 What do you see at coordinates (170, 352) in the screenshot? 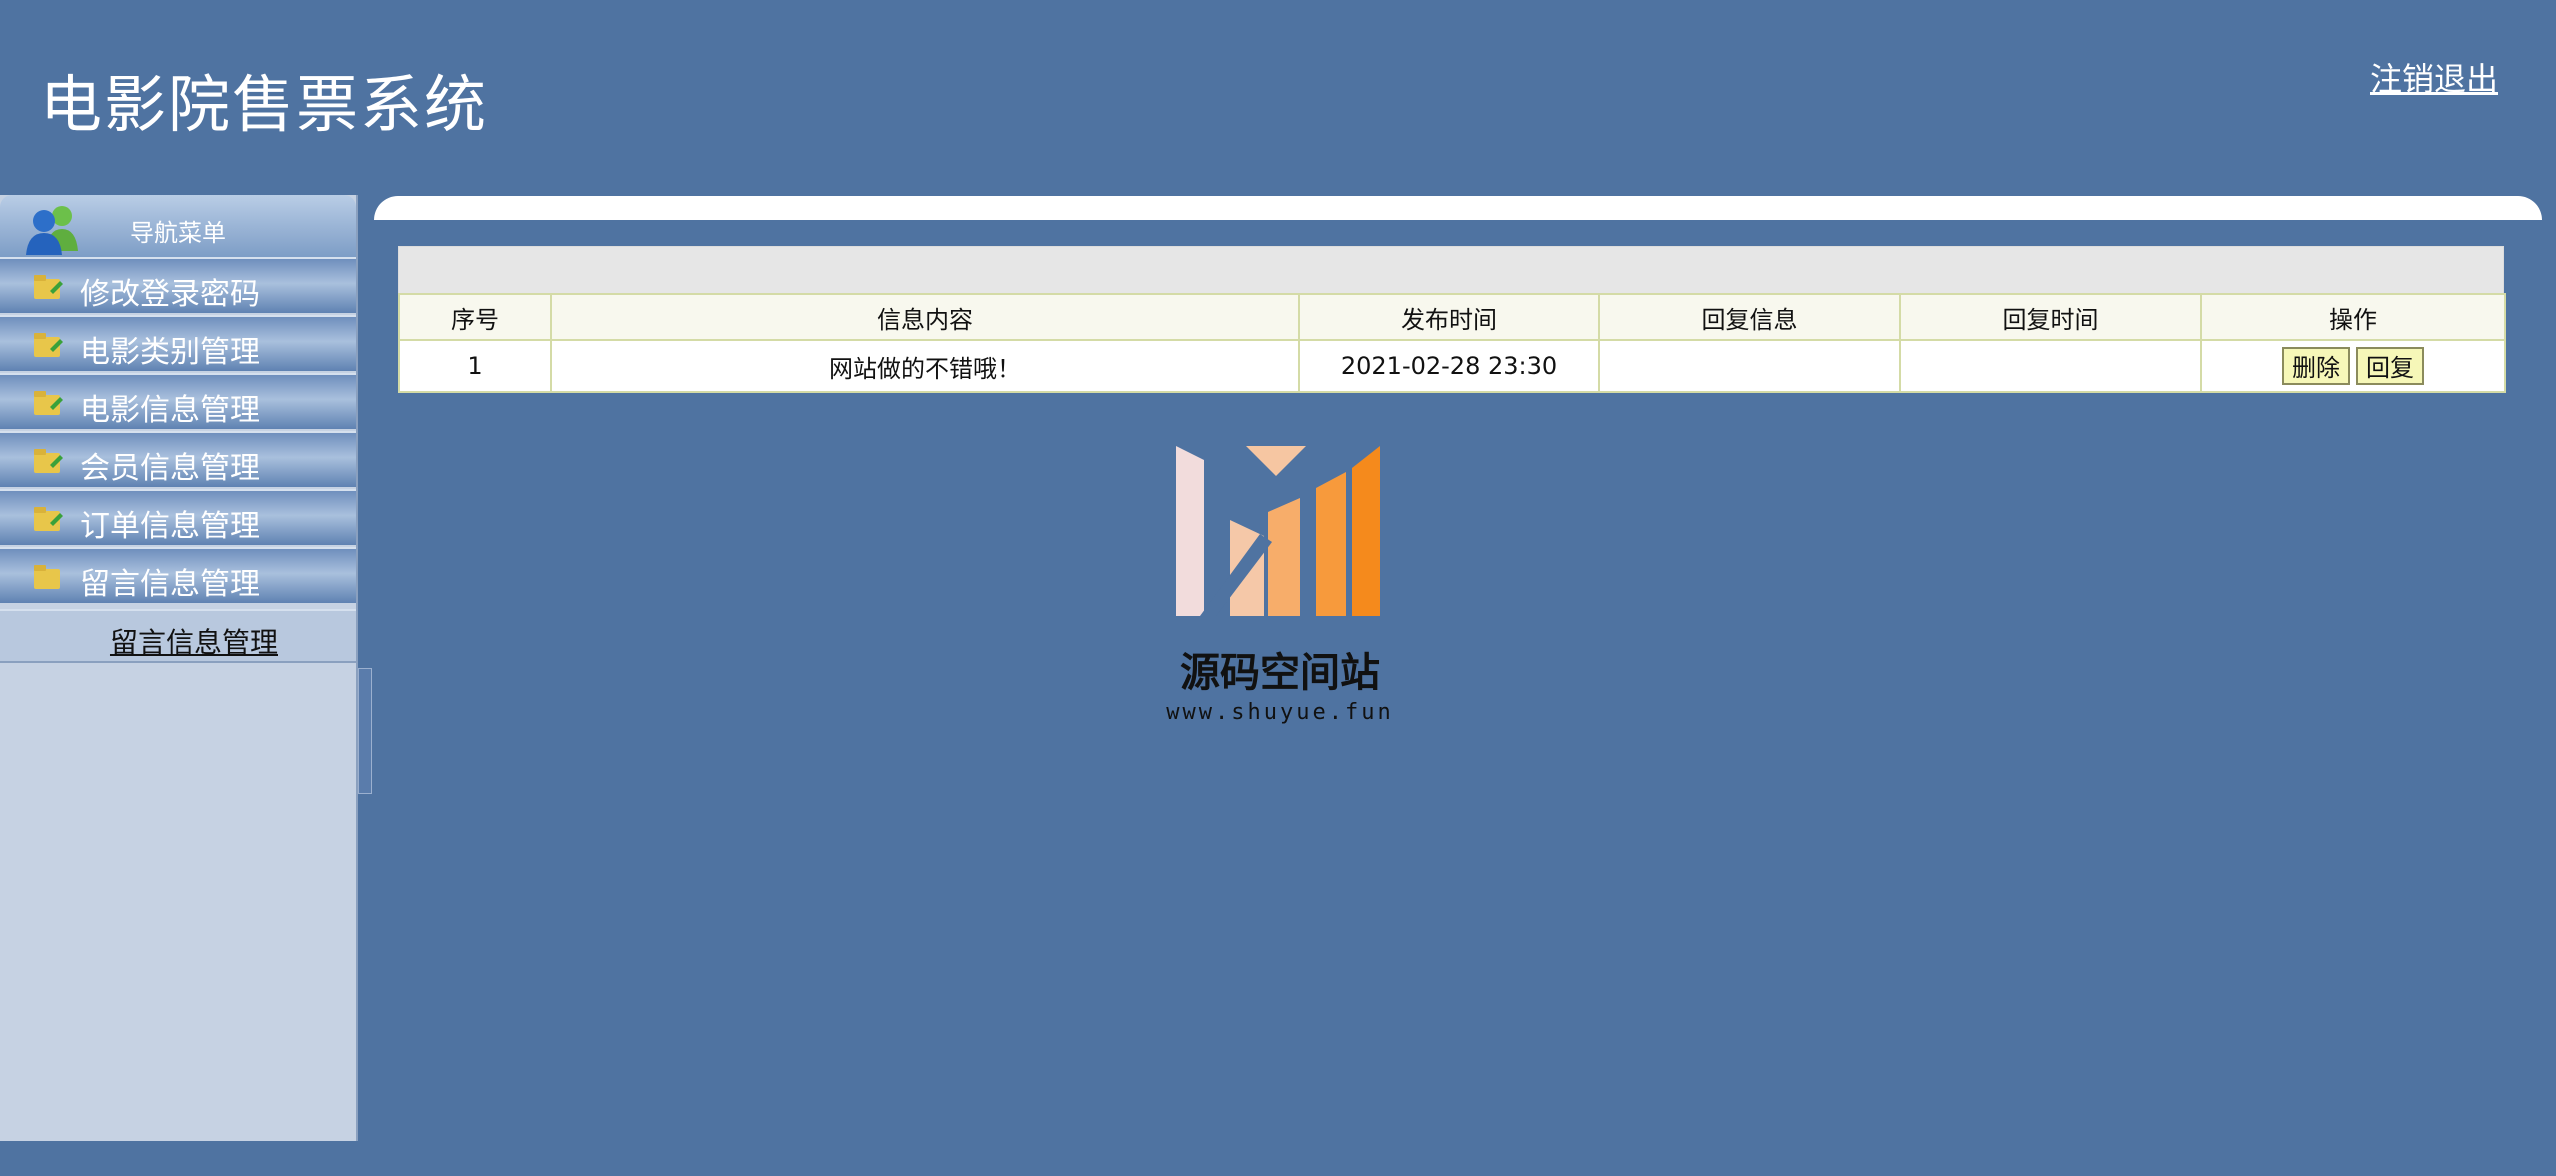
I see `sidebar-item-label: 电影类别管理` at bounding box center [170, 352].